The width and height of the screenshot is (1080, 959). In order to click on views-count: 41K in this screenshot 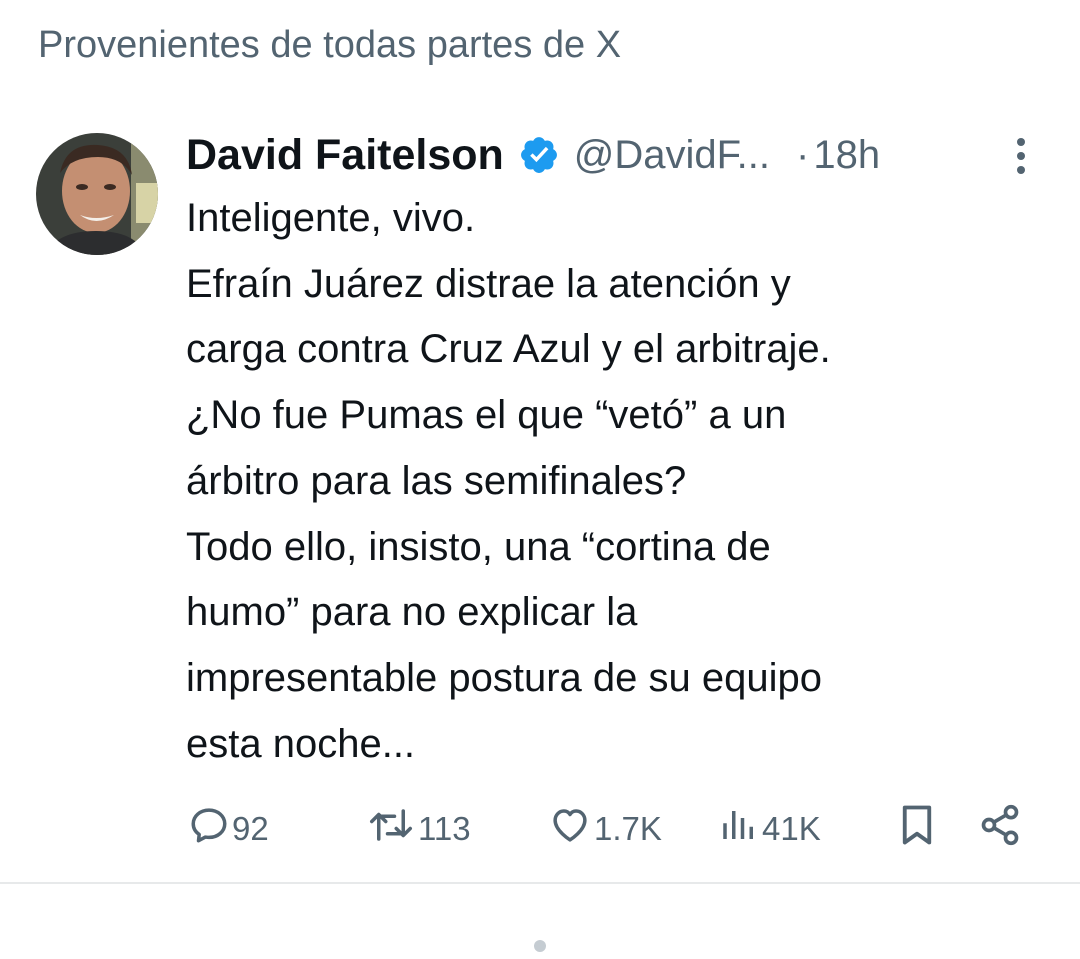, I will do `click(791, 828)`.